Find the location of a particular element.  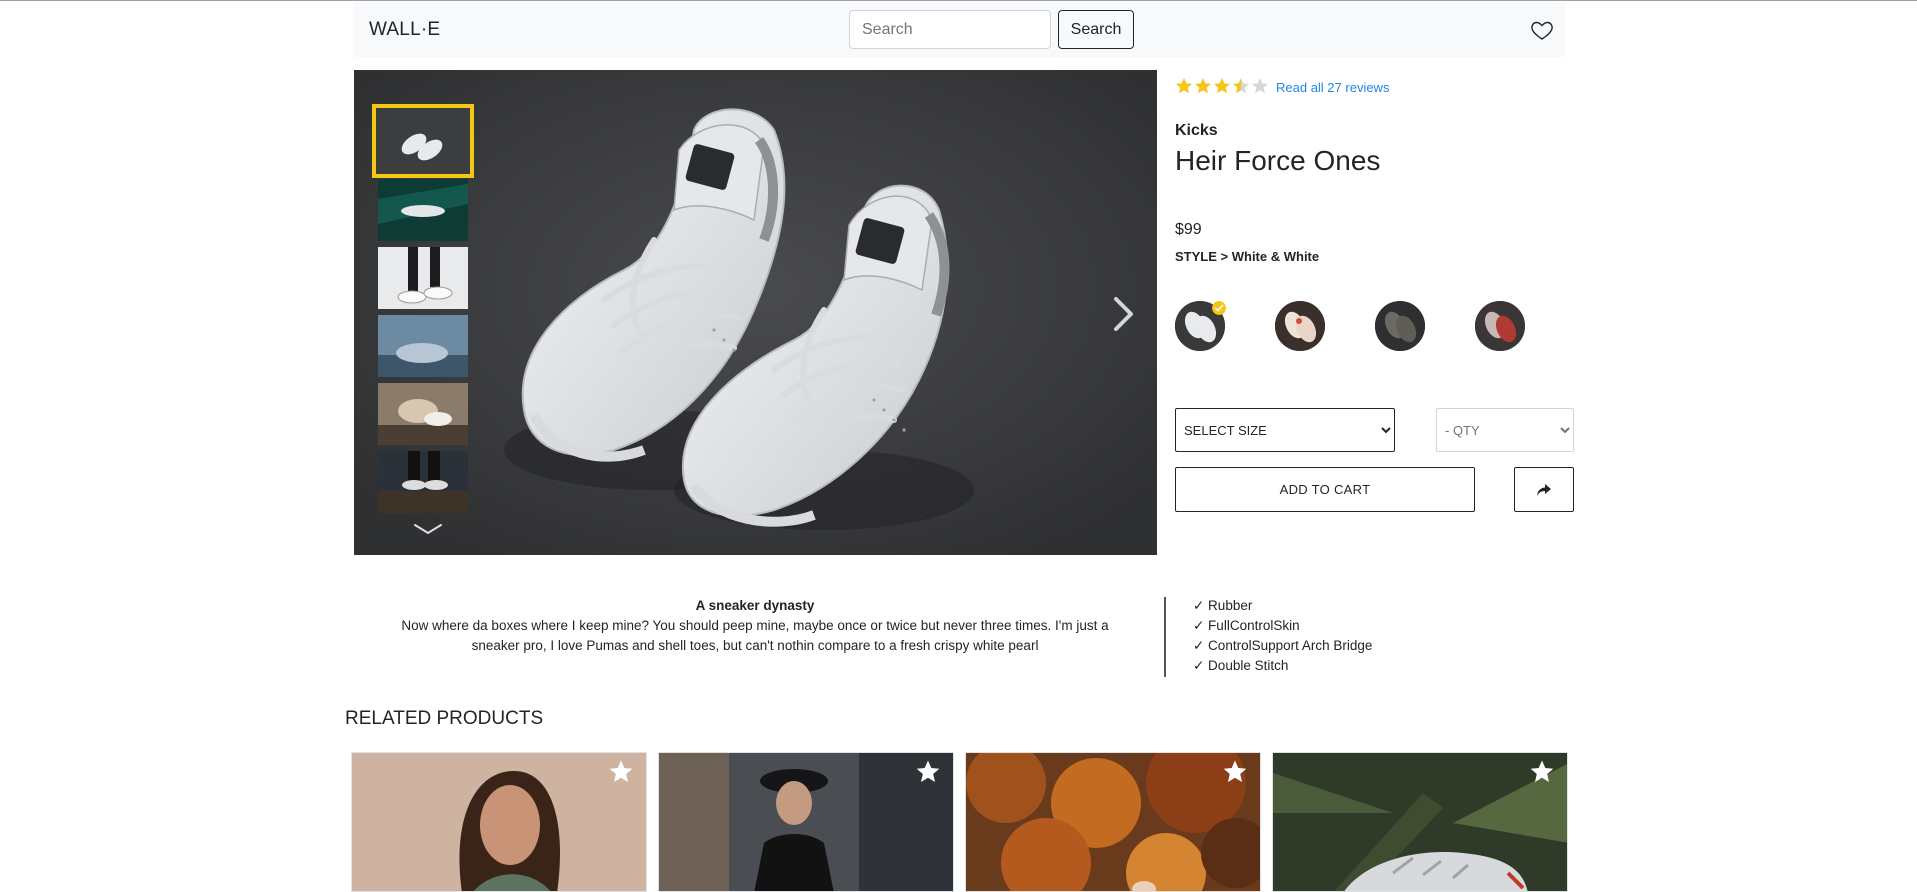

quantity-select: - QTY is located at coordinates (1505, 430).